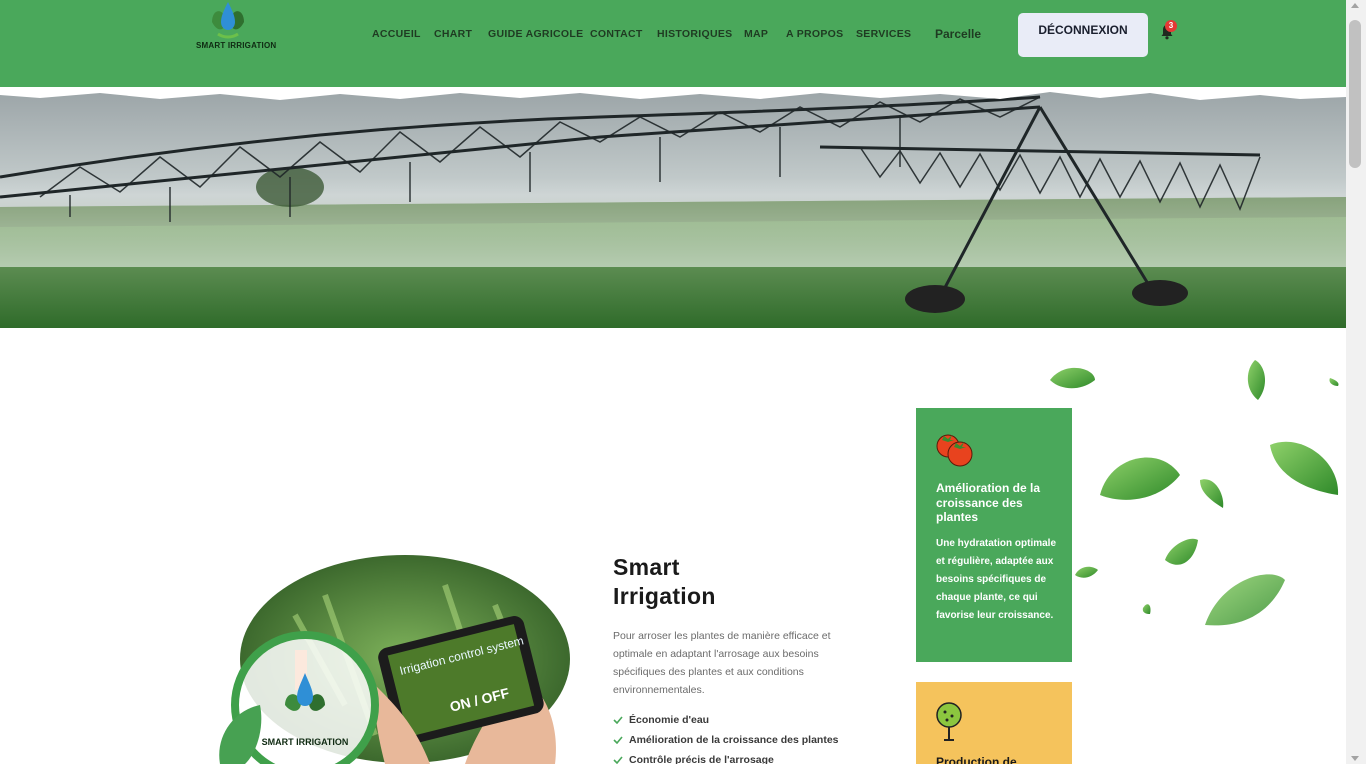 This screenshot has height=764, width=1366. Describe the element at coordinates (1355, 5) in the screenshot. I see `scroll-up-arrow-icon` at that location.